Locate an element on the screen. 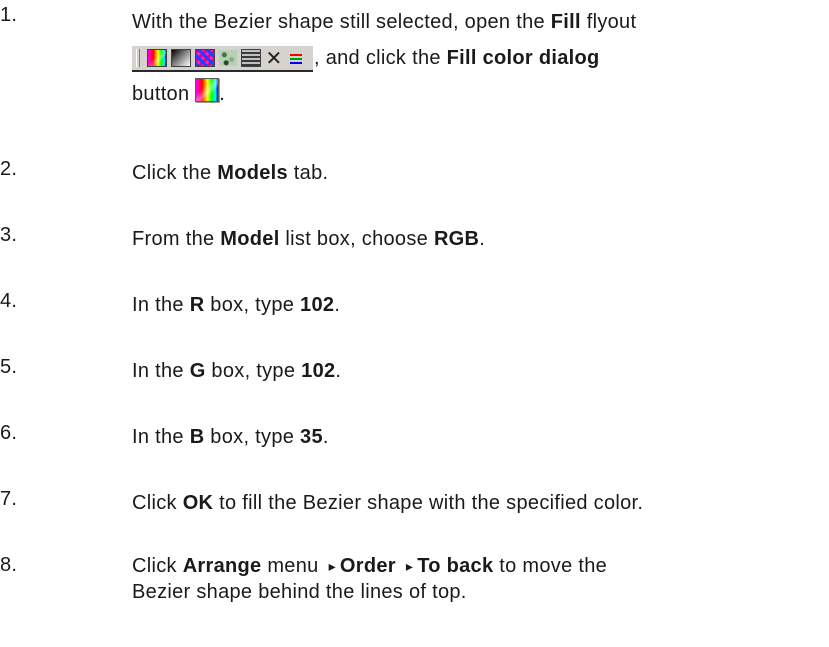  fill-flyout-toolbar: ✕ is located at coordinates (222, 59).